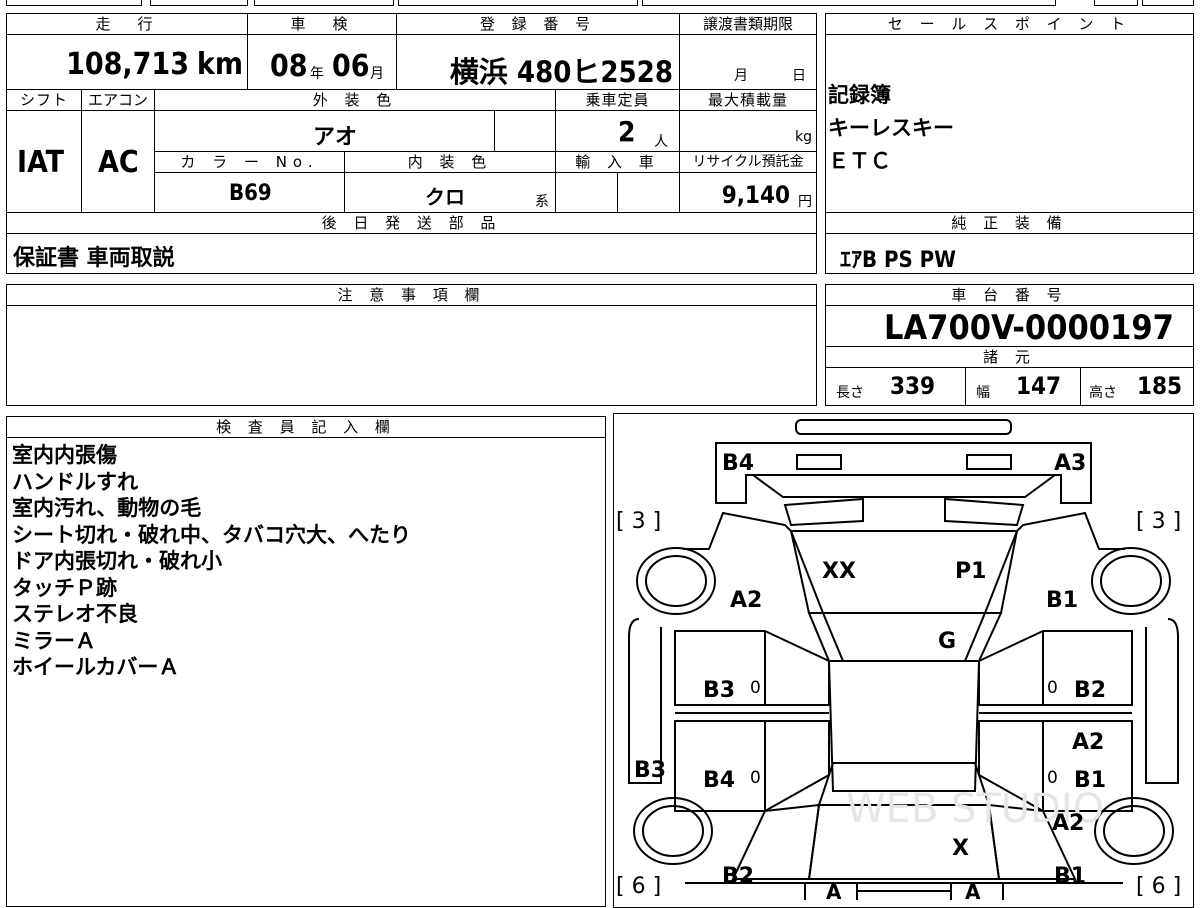 The image size is (1200, 908). What do you see at coordinates (1088, 742) in the screenshot?
I see `mark-a2-right: A2` at bounding box center [1088, 742].